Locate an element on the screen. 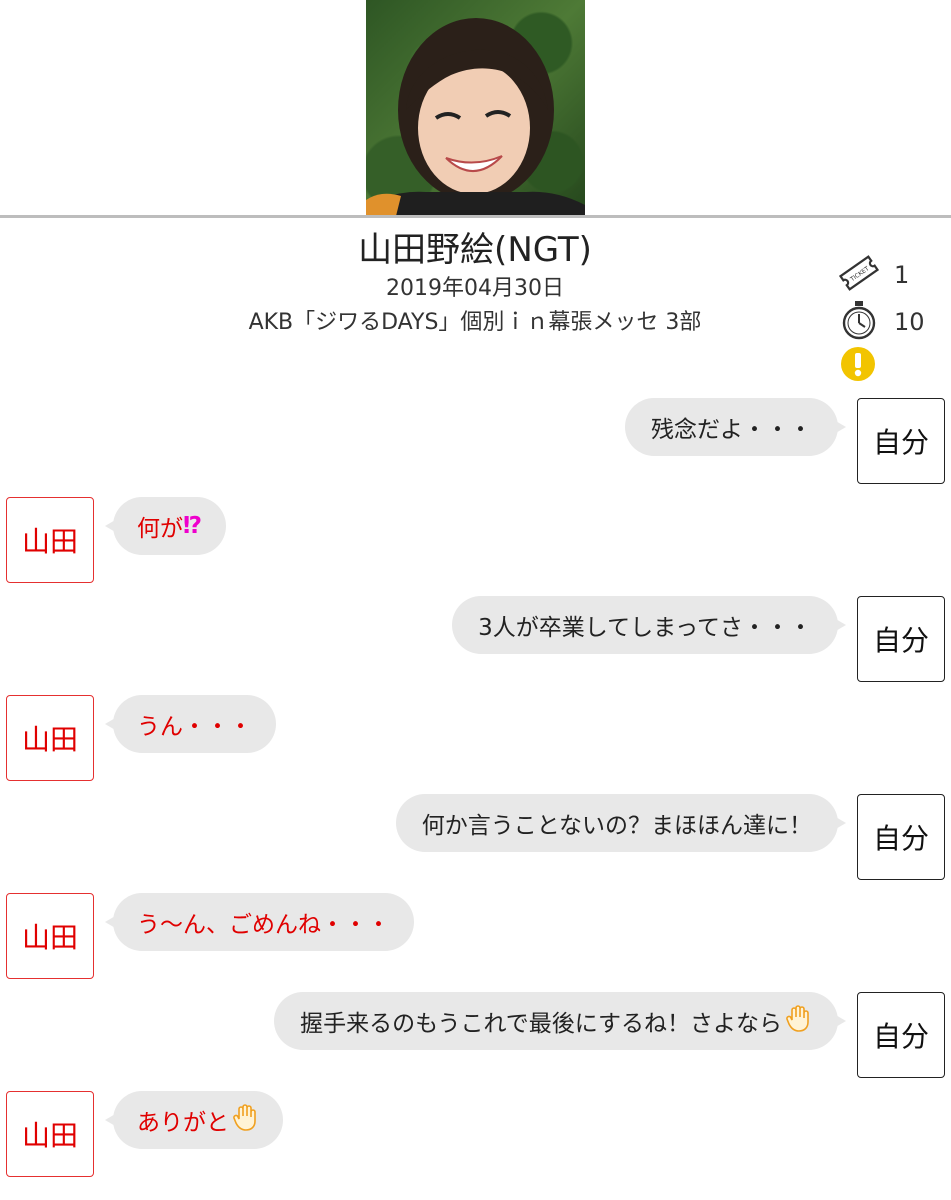 The height and width of the screenshot is (1200, 951). message-bubble-self: 握手来るのもうこれで最後にするね！さよなら is located at coordinates (560, 1021).